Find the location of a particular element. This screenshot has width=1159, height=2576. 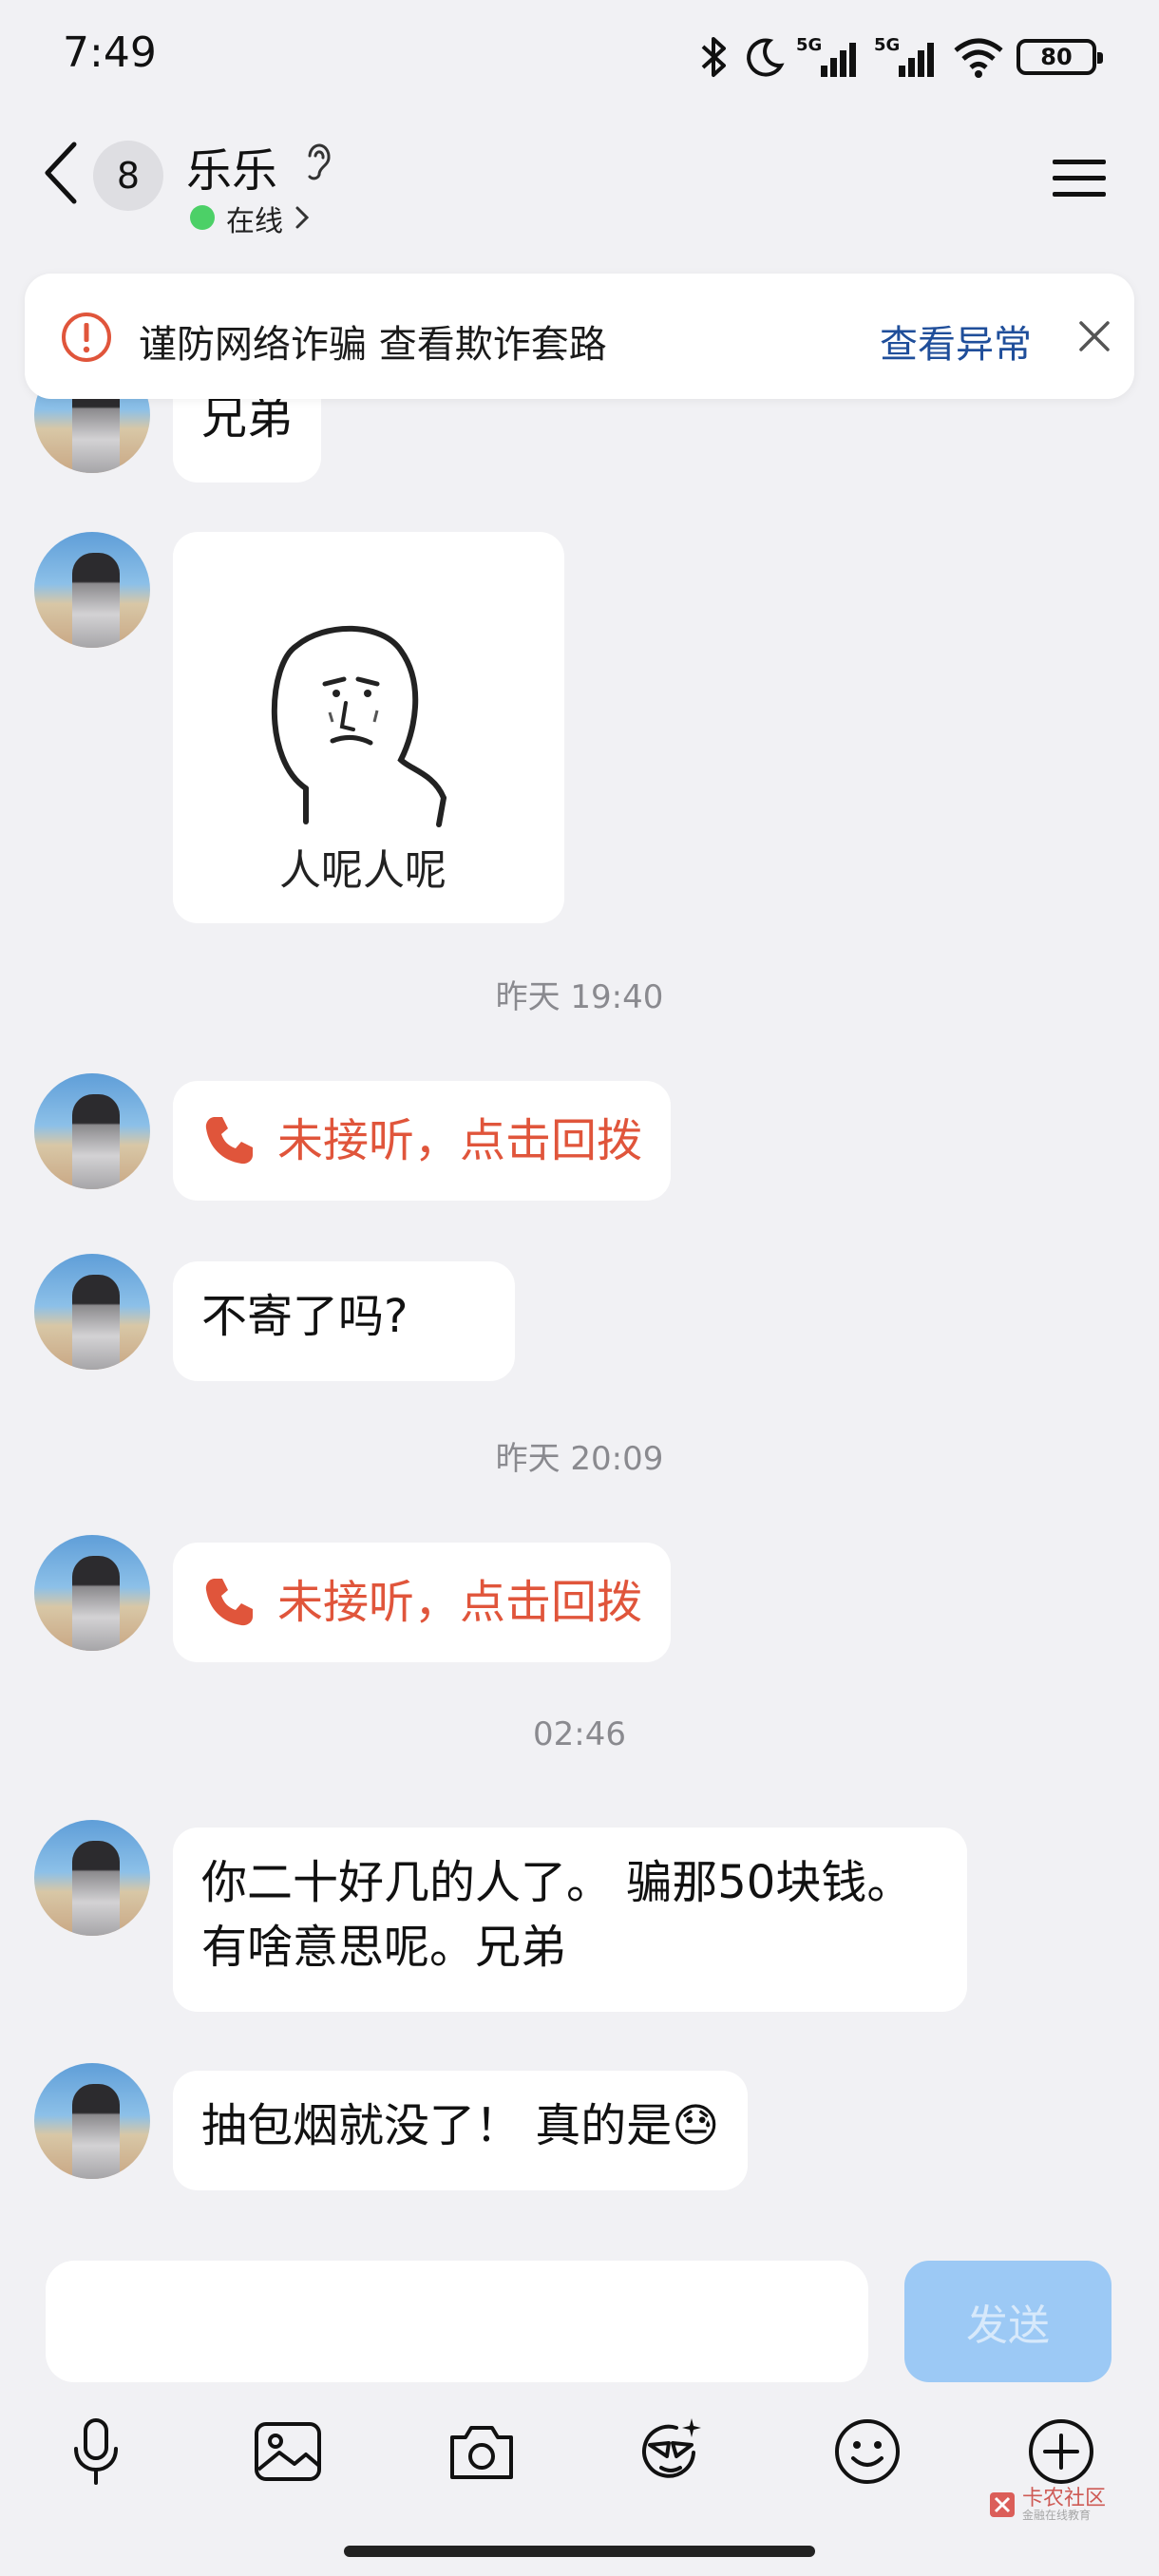

wifi-icon is located at coordinates (978, 58).